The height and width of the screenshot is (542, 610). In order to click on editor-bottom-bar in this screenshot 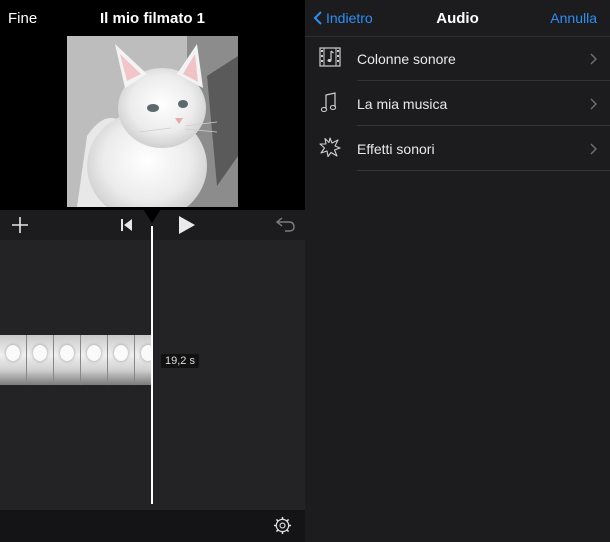, I will do `click(152, 526)`.